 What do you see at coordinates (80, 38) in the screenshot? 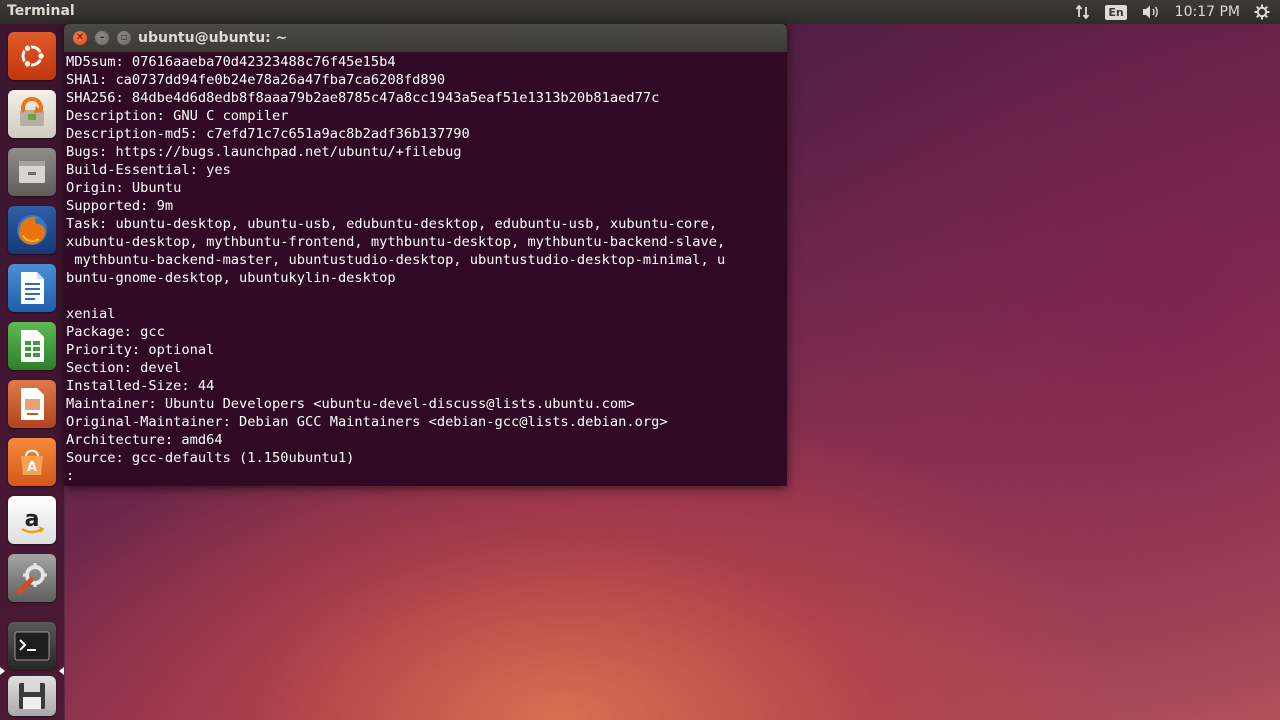
I see `close-button: ✕` at bounding box center [80, 38].